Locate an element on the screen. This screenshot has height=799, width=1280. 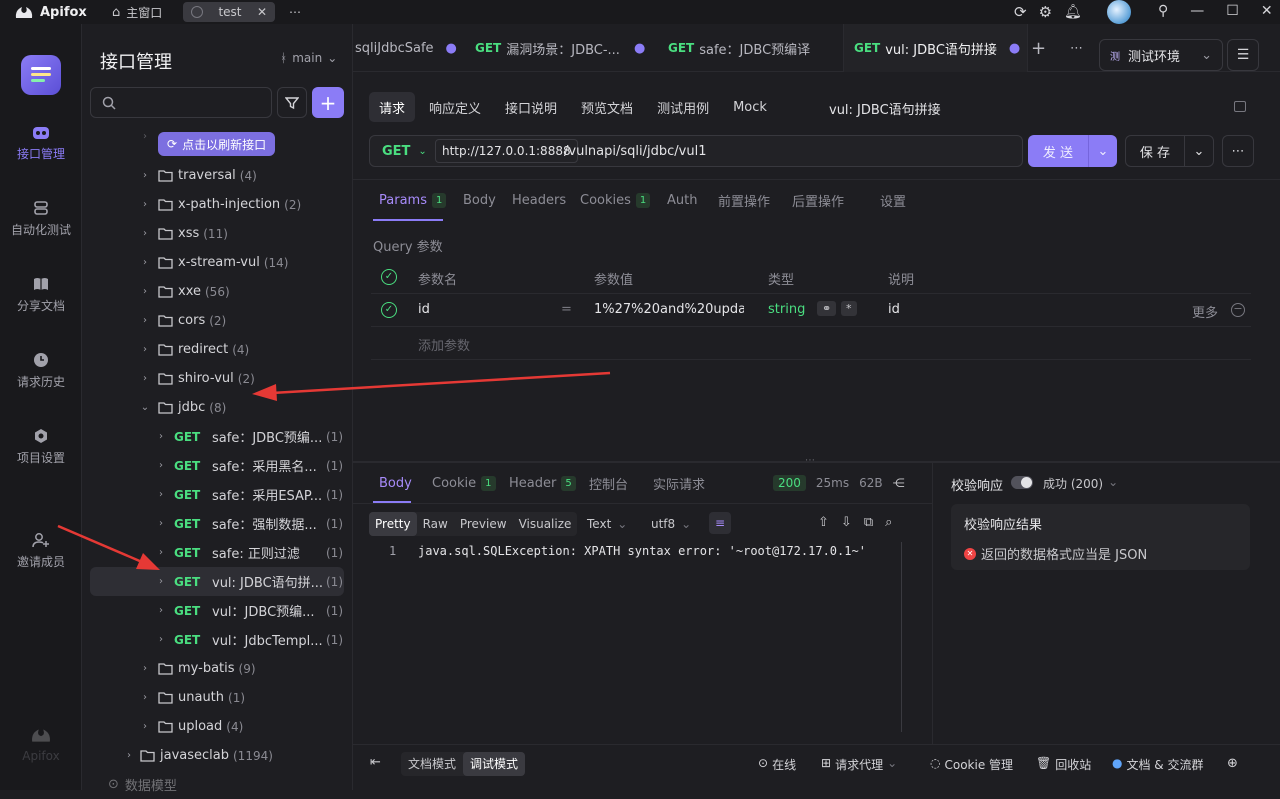
annotation-arrows is located at coordinates (334, 470).